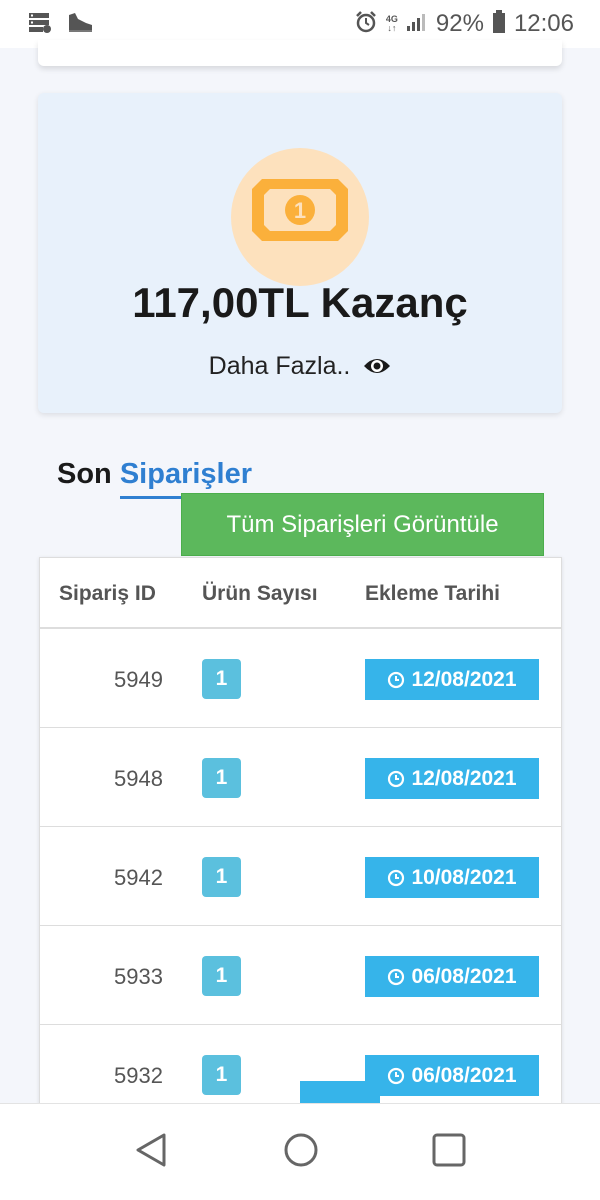 Image resolution: width=600 pixels, height=1200 pixels. Describe the element at coordinates (138, 1075) in the screenshot. I see `order-id: 5932` at that location.